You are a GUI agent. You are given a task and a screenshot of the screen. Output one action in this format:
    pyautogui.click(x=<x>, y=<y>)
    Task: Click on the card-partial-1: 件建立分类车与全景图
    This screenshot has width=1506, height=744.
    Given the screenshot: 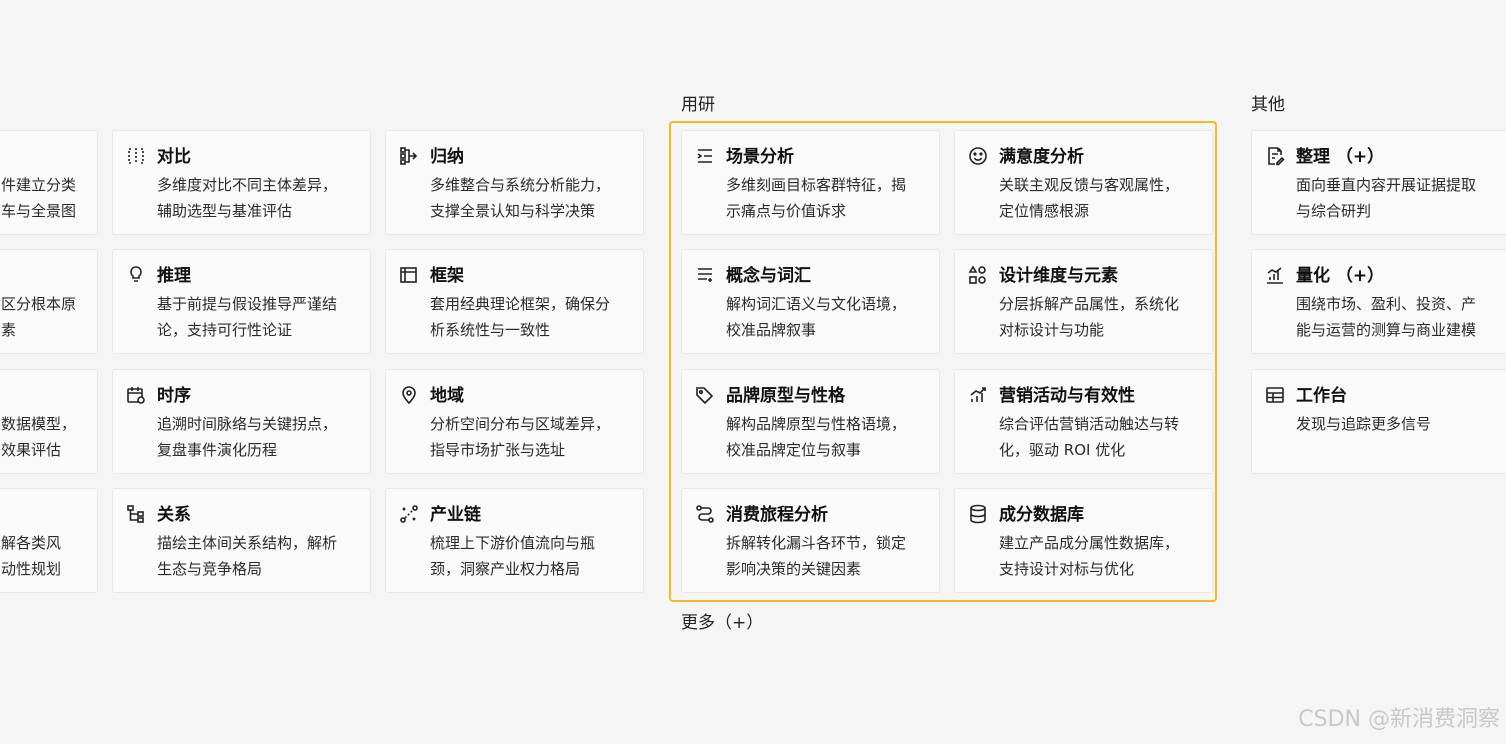 What is the action you would take?
    pyautogui.click(x=49, y=182)
    